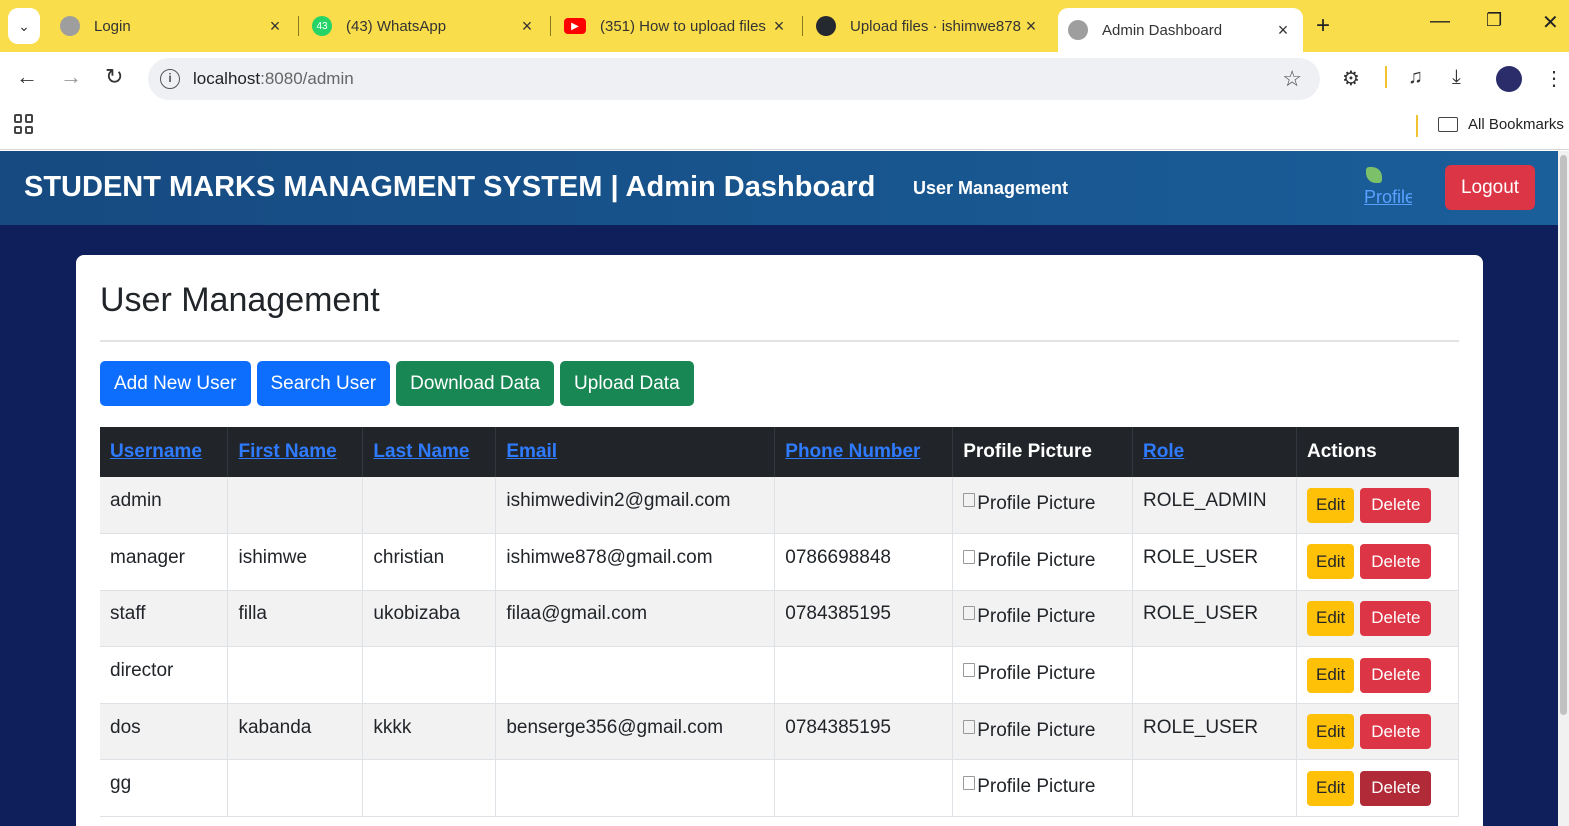  I want to click on sort-link-role: Role, so click(1163, 451).